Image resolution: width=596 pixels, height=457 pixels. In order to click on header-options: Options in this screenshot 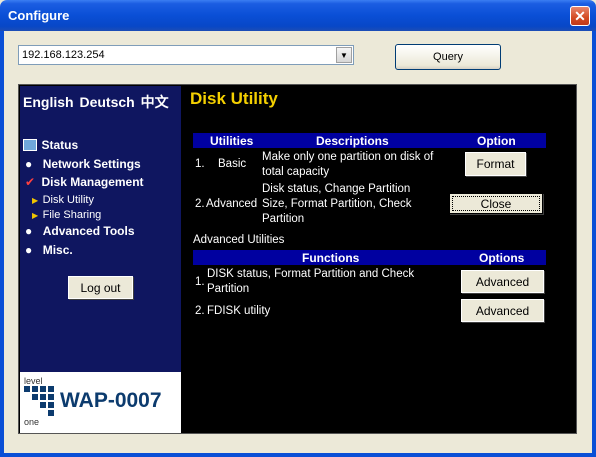, I will do `click(502, 258)`.